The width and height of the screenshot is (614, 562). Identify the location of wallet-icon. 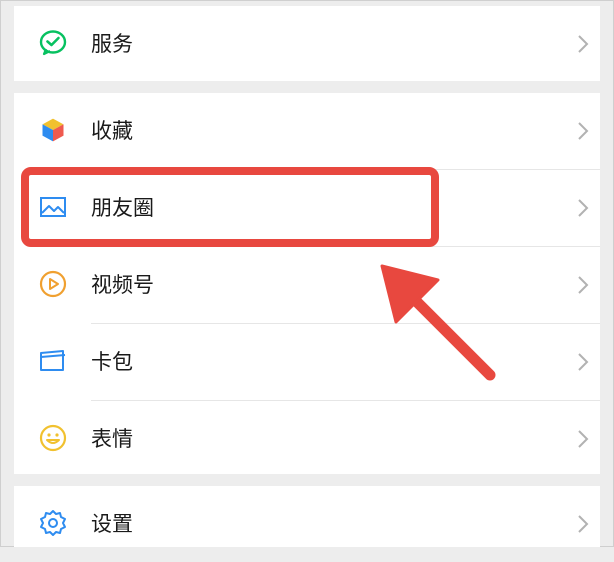
(53, 361).